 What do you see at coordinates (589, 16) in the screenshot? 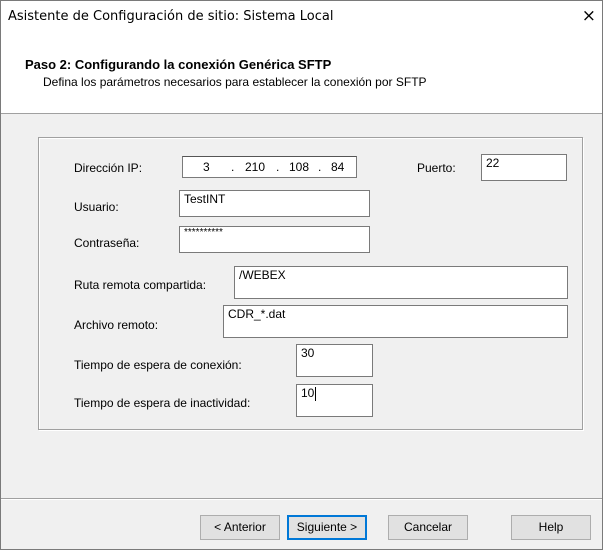
I see `close-icon: ×` at bounding box center [589, 16].